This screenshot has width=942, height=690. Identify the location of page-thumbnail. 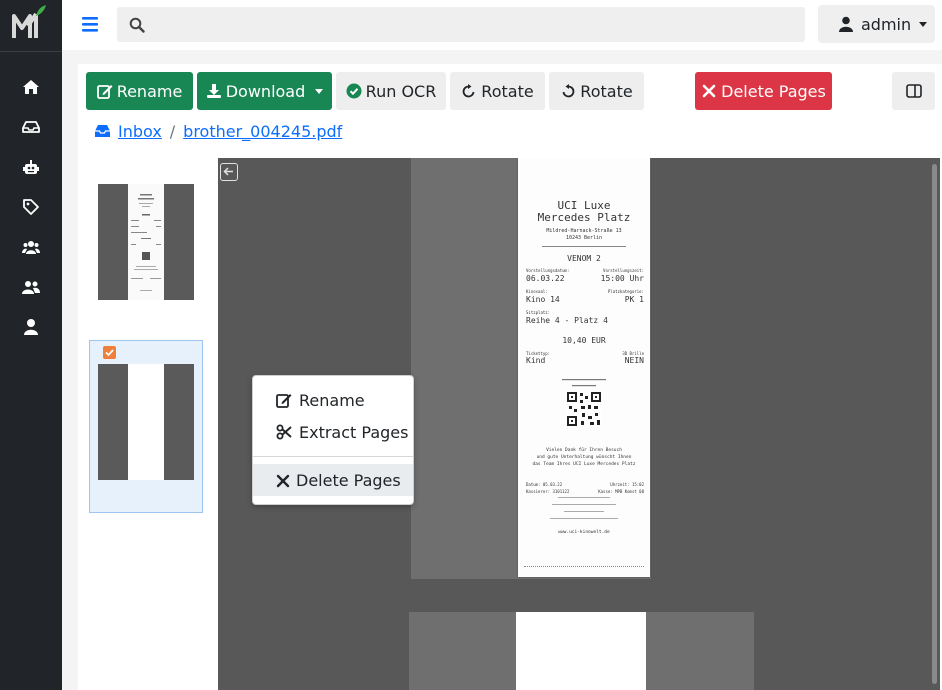
(146, 242).